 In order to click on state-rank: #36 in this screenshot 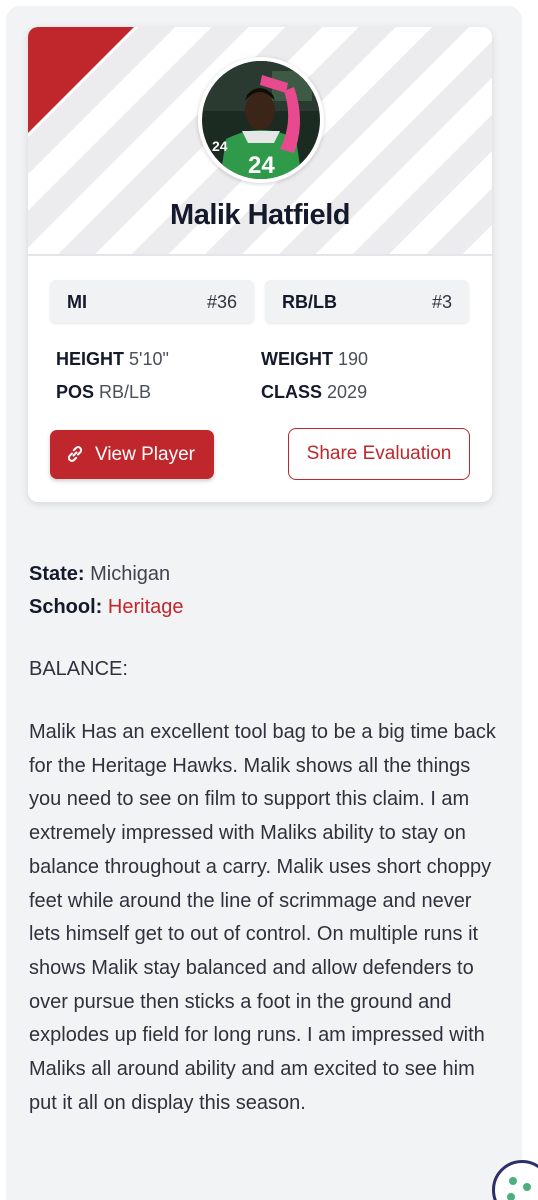, I will do `click(221, 302)`.